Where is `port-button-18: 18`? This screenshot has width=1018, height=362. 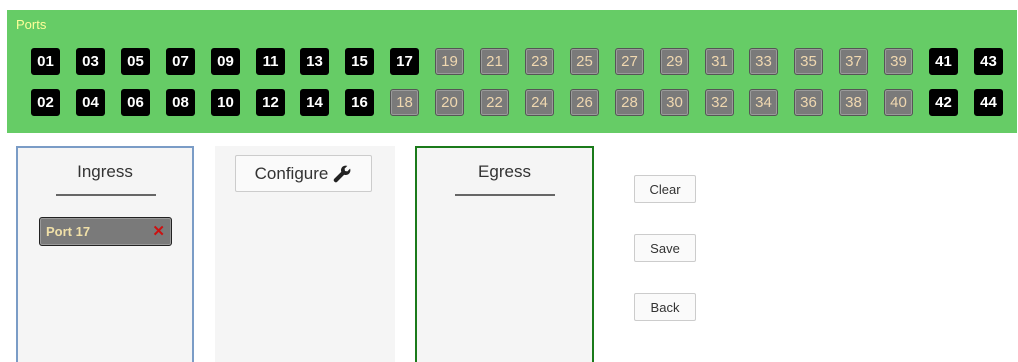
port-button-18: 18 is located at coordinates (404, 102).